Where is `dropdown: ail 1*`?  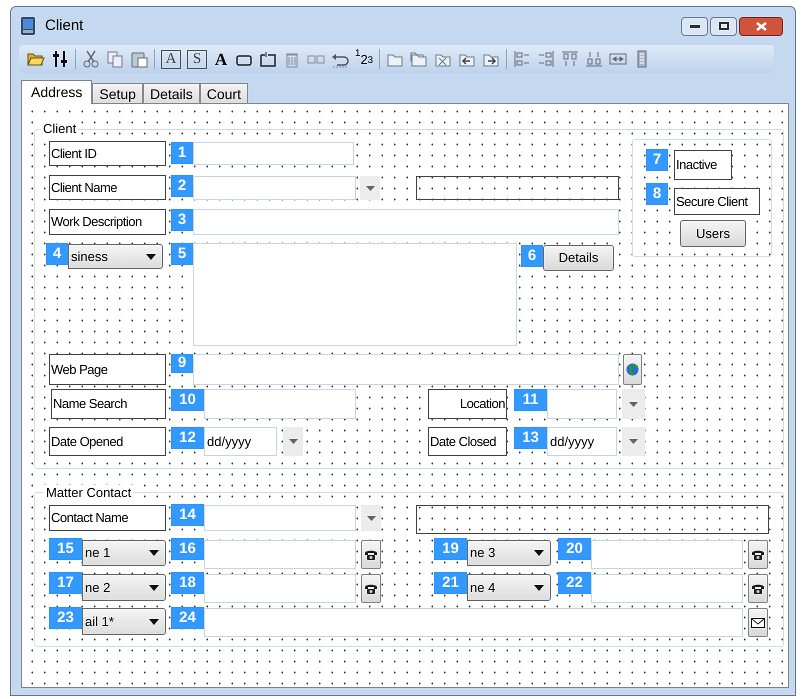
dropdown: ail 1* is located at coordinates (124, 621).